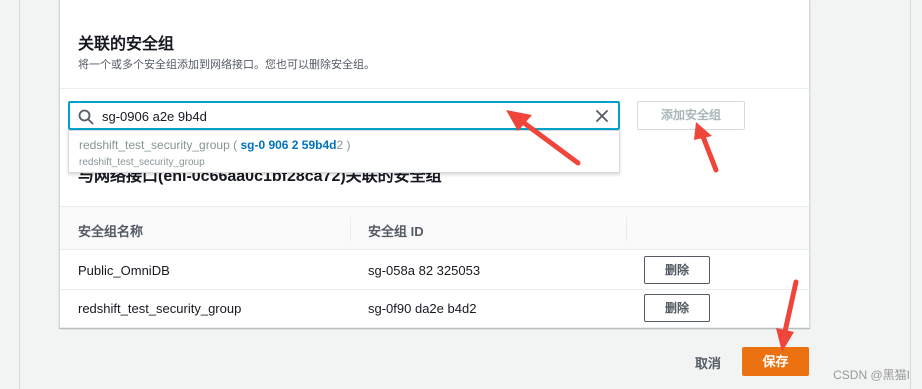 This screenshot has width=922, height=389. Describe the element at coordinates (111, 231) in the screenshot. I see `column-header-name: 安全组名称` at that location.